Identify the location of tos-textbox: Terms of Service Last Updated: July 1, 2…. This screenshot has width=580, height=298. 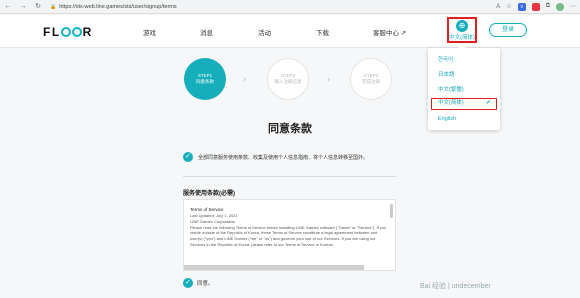
(289, 235).